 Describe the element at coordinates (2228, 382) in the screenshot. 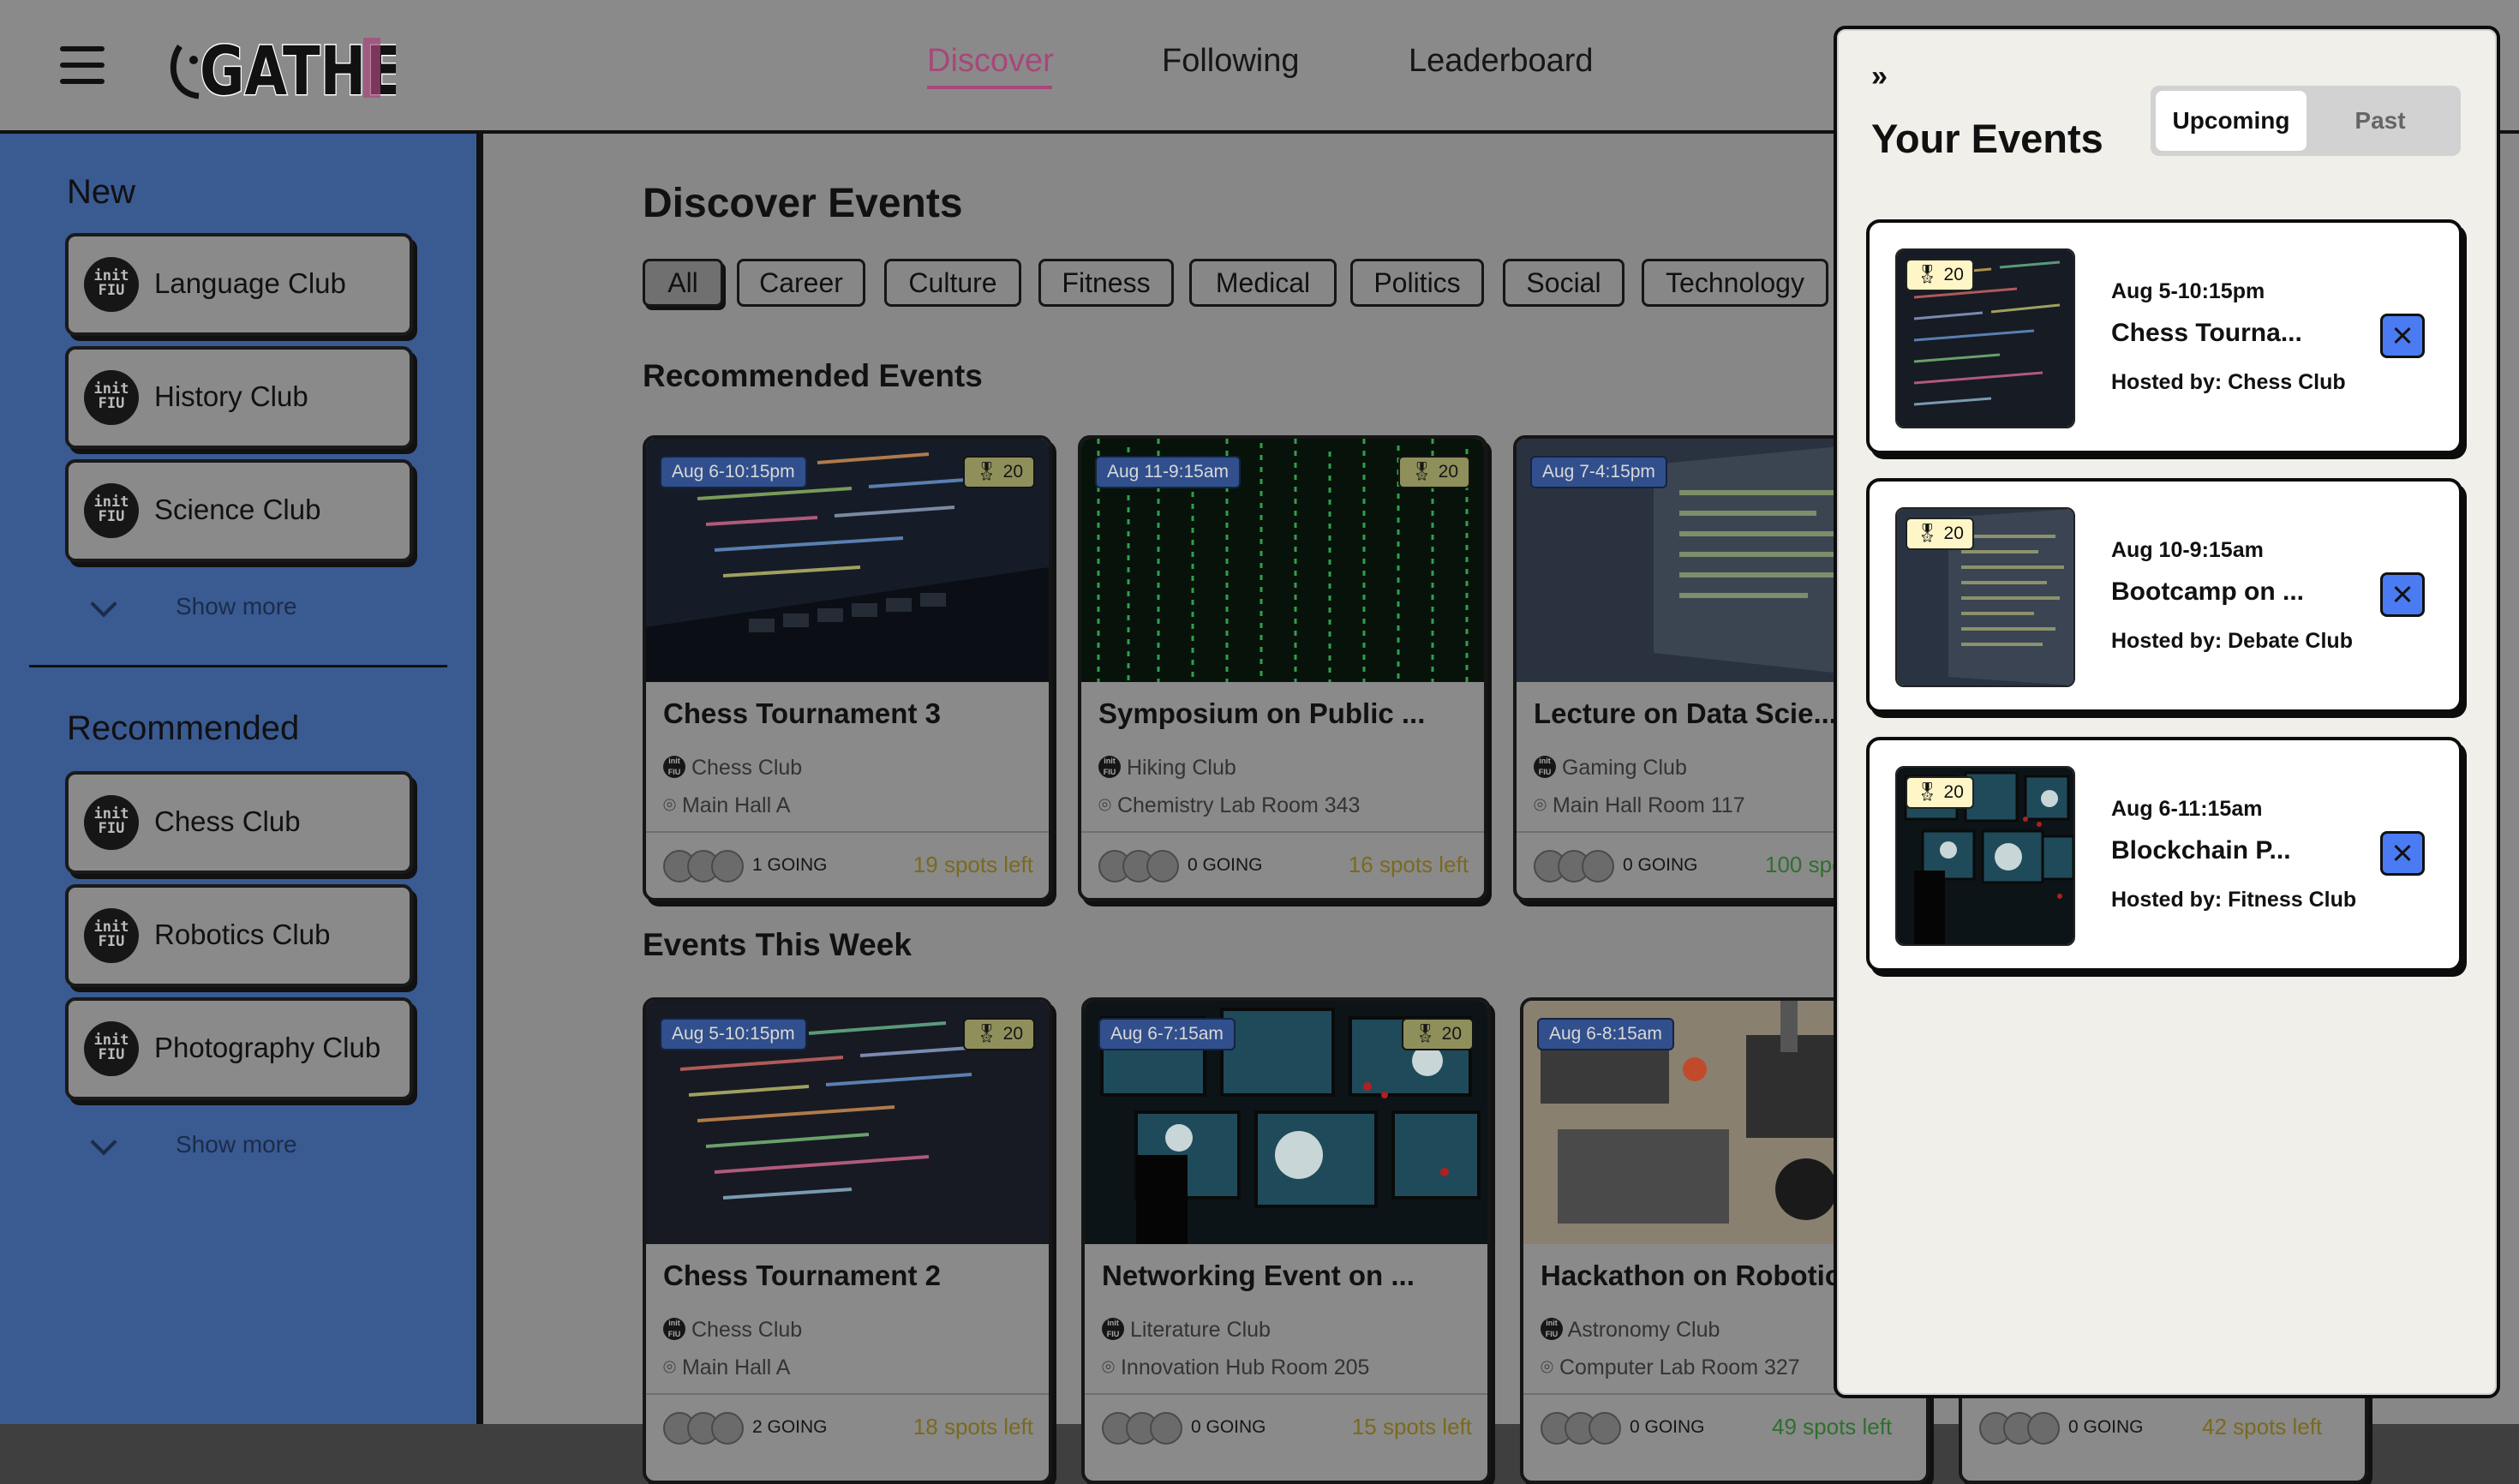

I see `event-host: Hosted by: Chess Club` at that location.